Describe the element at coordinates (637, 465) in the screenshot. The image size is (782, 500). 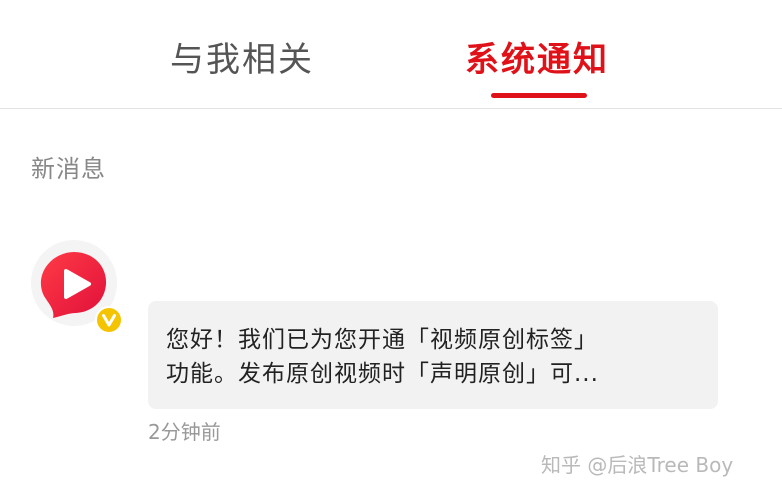
I see `watermark: 知乎 @后浪Tree Boy` at that location.